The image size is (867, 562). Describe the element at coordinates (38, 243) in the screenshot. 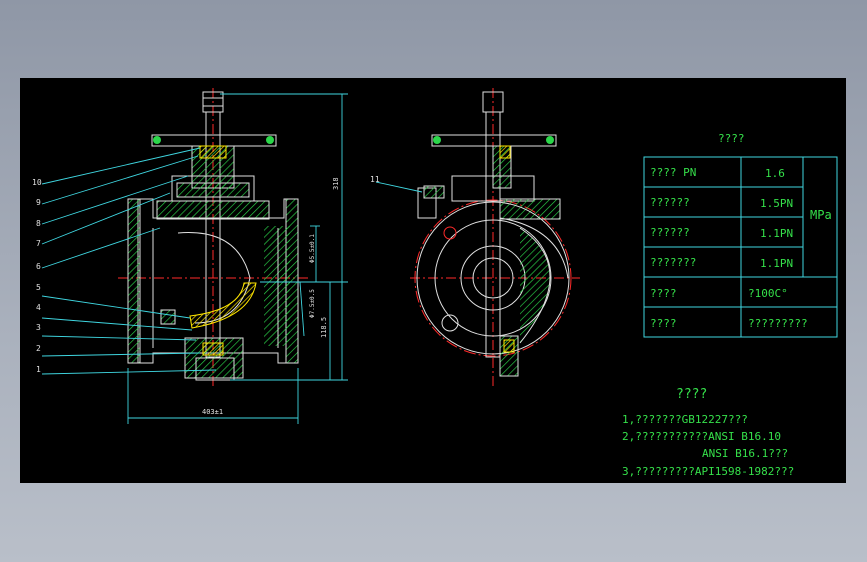

I see `part-label: 7` at that location.